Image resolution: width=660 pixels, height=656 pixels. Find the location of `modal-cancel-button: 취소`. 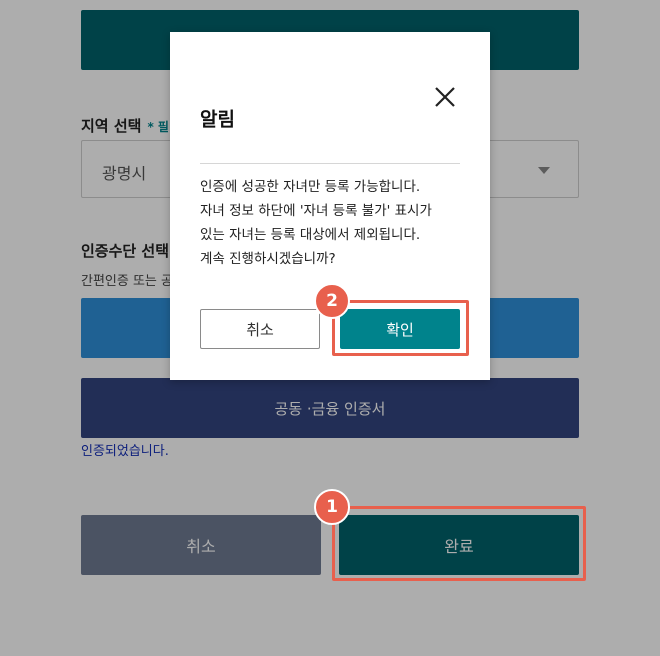

modal-cancel-button: 취소 is located at coordinates (260, 329).